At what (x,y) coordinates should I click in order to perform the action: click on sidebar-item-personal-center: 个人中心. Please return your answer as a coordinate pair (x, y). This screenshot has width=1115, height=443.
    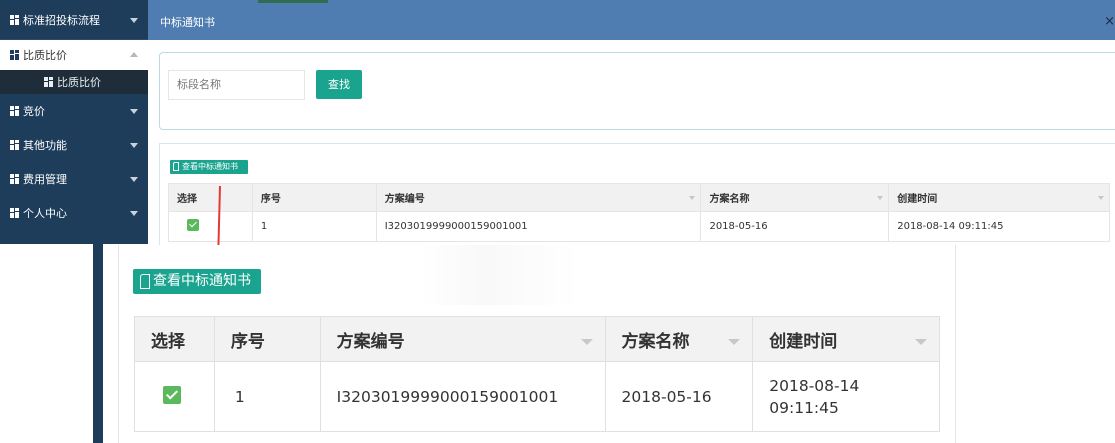
    Looking at the image, I should click on (74, 213).